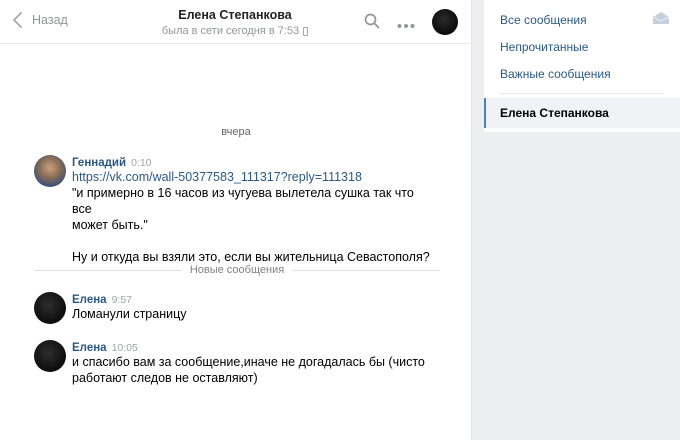  Describe the element at coordinates (582, 47) in the screenshot. I see `sidebar-item-unread: Непрочитанные` at that location.